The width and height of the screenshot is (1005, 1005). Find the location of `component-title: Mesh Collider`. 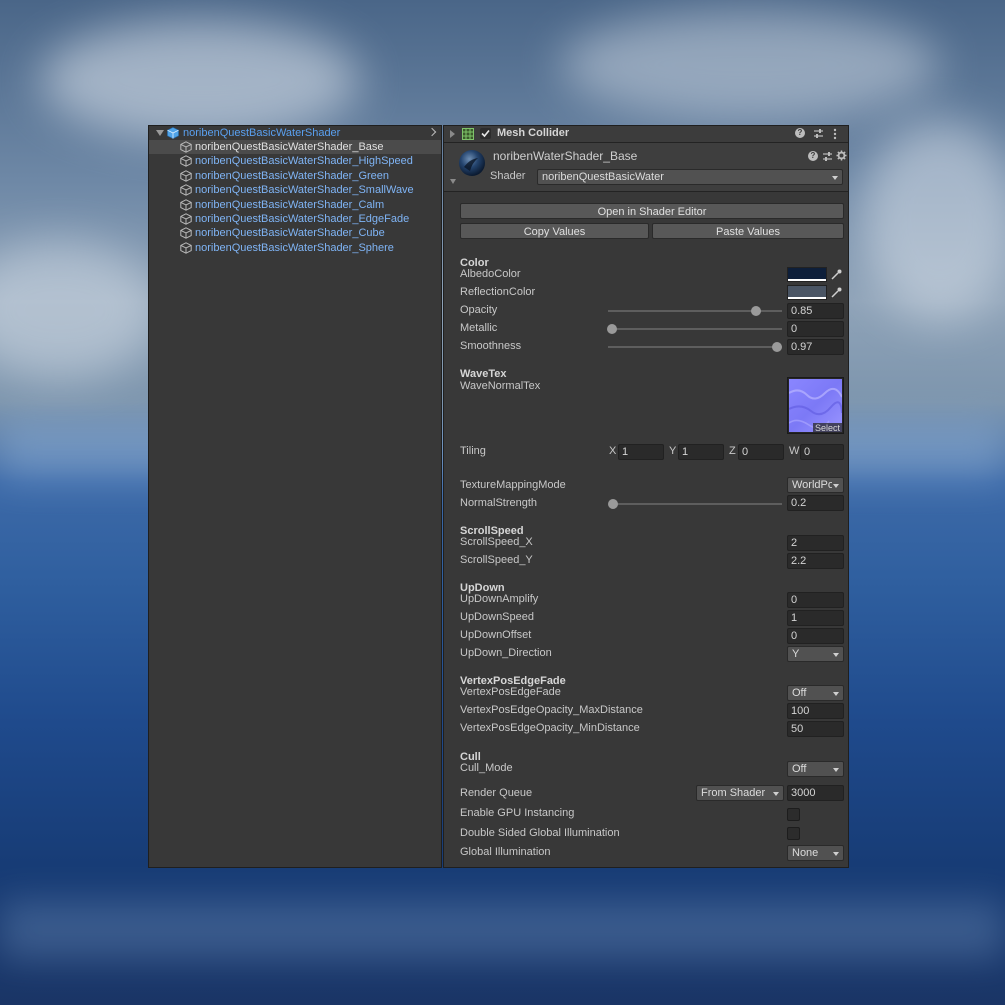

component-title: Mesh Collider is located at coordinates (533, 133).